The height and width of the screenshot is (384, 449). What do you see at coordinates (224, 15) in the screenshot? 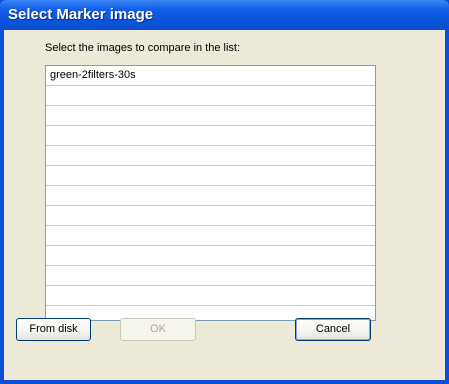
I see `title-bar: Select Marker image` at bounding box center [224, 15].